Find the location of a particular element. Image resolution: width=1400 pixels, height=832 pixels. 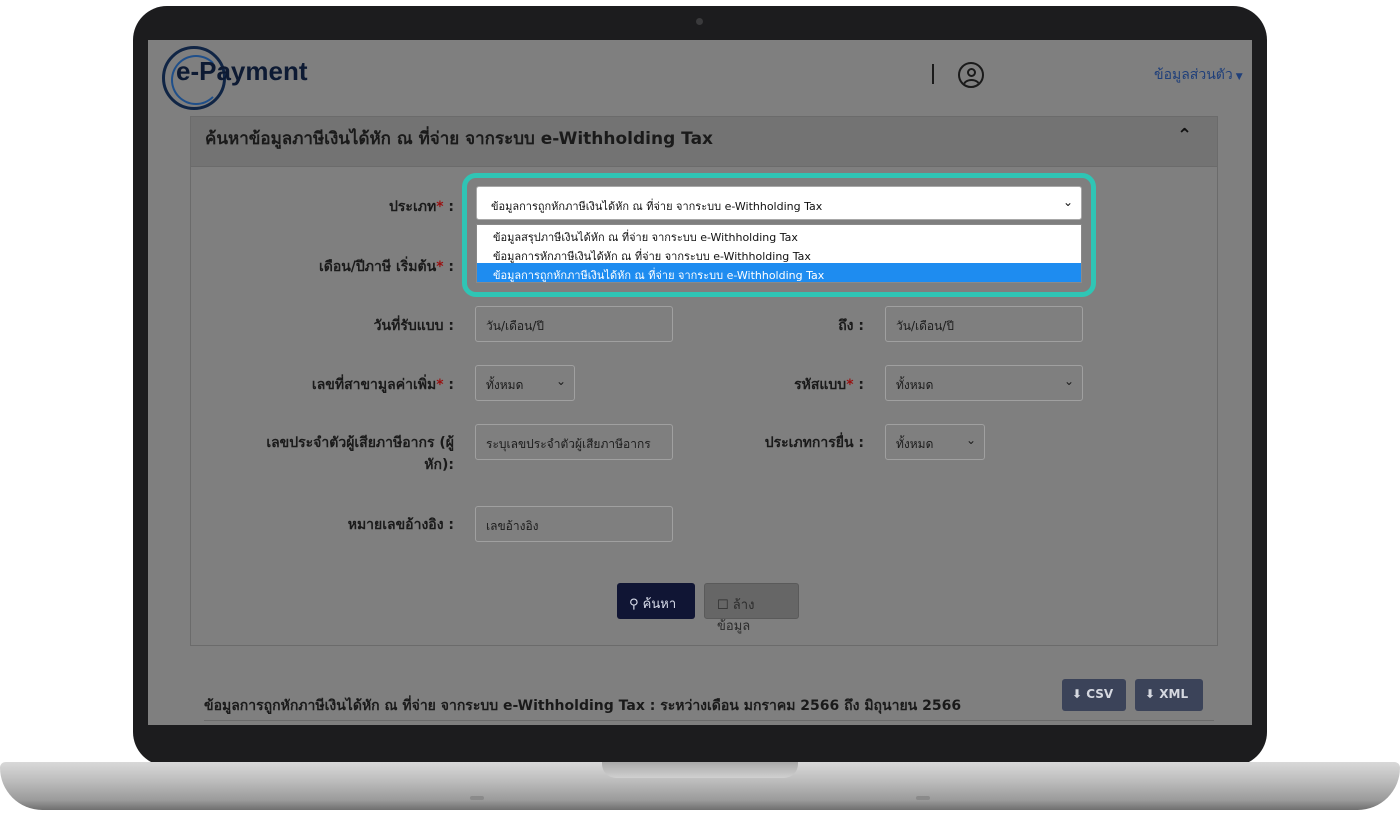

reference-label: หมายเลขอ้างอิง : is located at coordinates (400, 525).